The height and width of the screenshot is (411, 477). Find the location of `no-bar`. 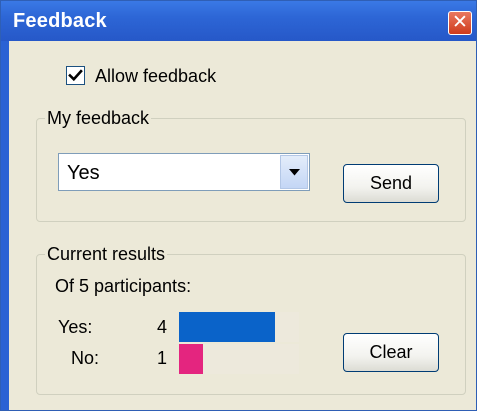

no-bar is located at coordinates (191, 359).